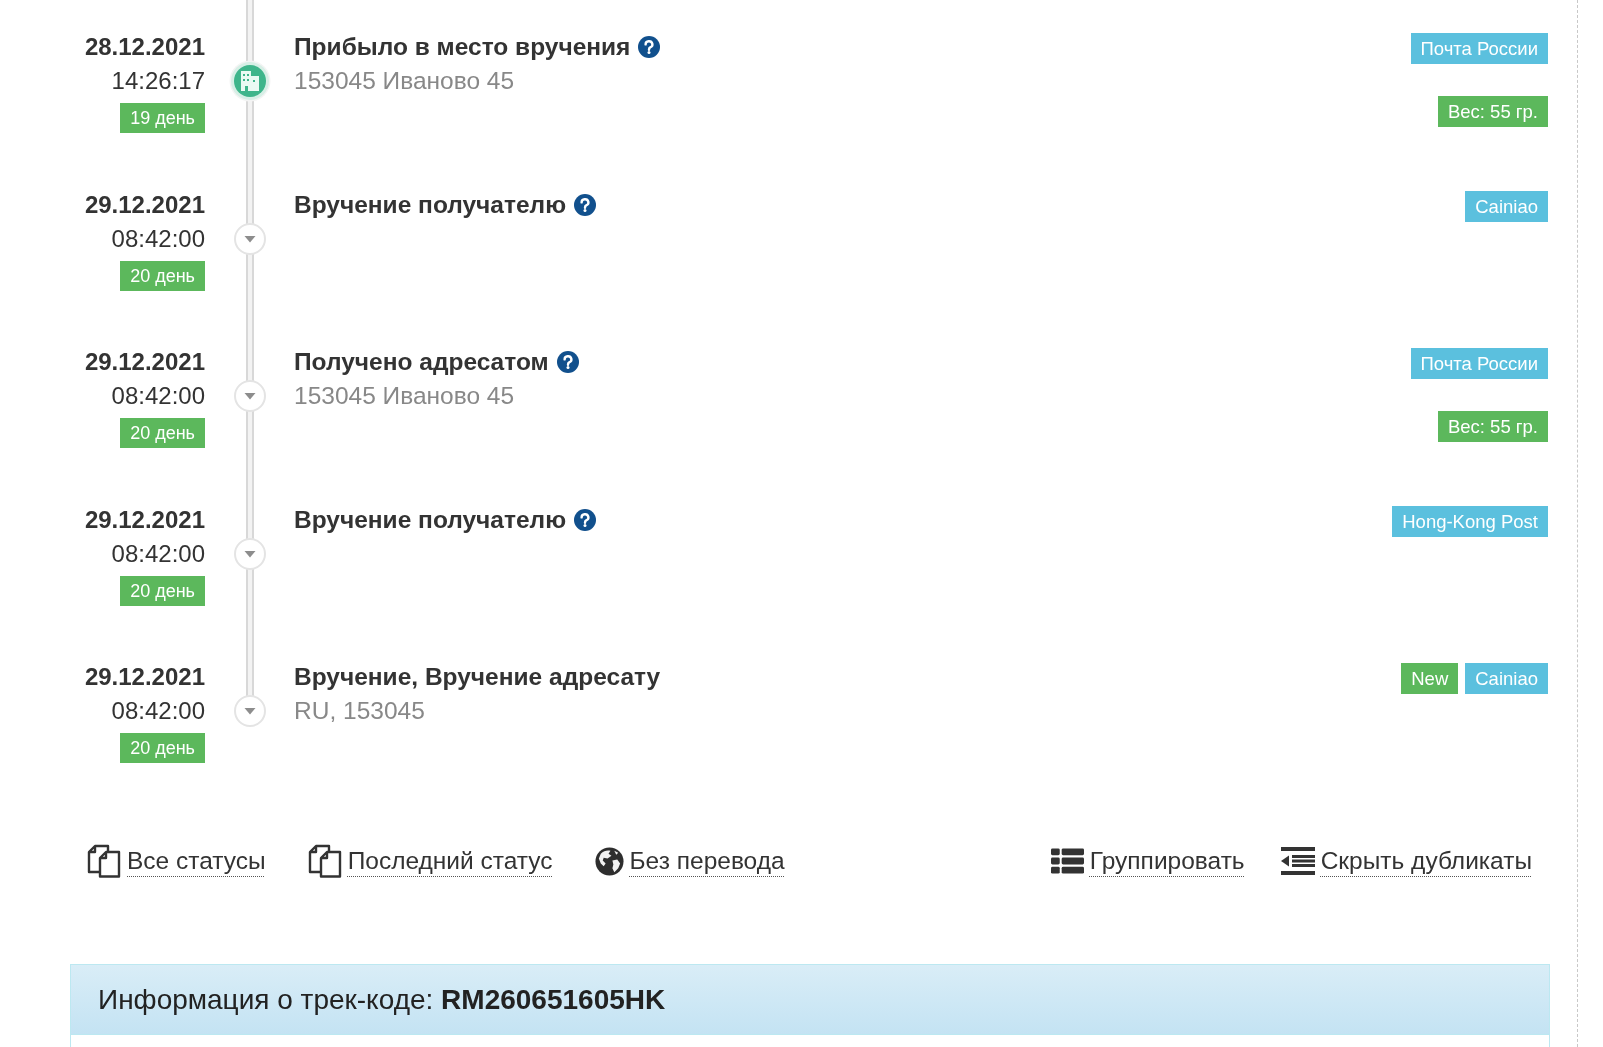 This screenshot has width=1603, height=1047. Describe the element at coordinates (1430, 678) in the screenshot. I see `service-tag: New` at that location.